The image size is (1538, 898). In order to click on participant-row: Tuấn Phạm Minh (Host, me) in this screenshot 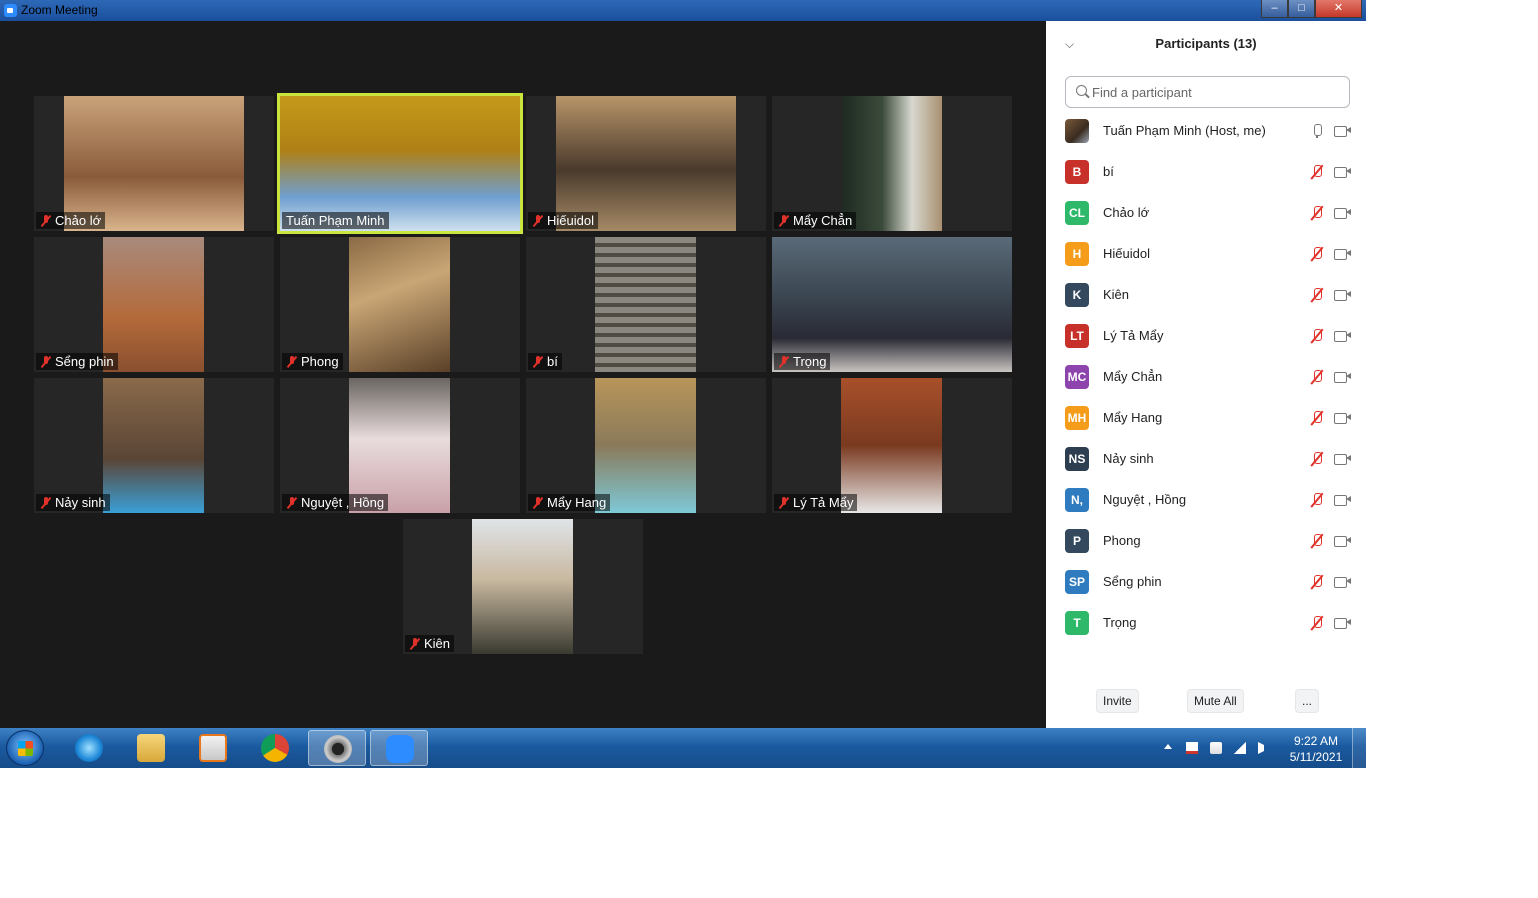, I will do `click(1206, 130)`.